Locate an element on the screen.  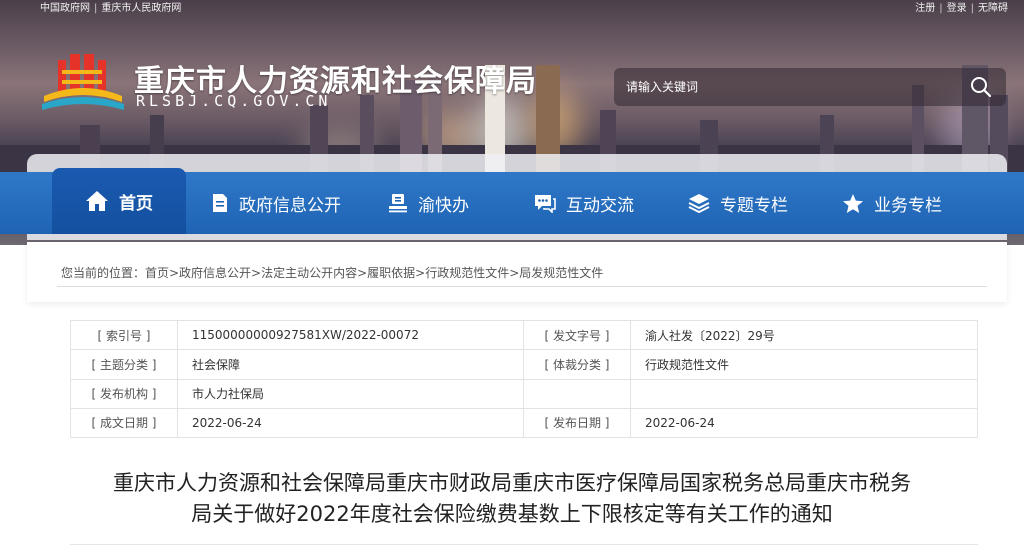
link-cq-gov: 重庆市人民政府网 is located at coordinates (141, 8).